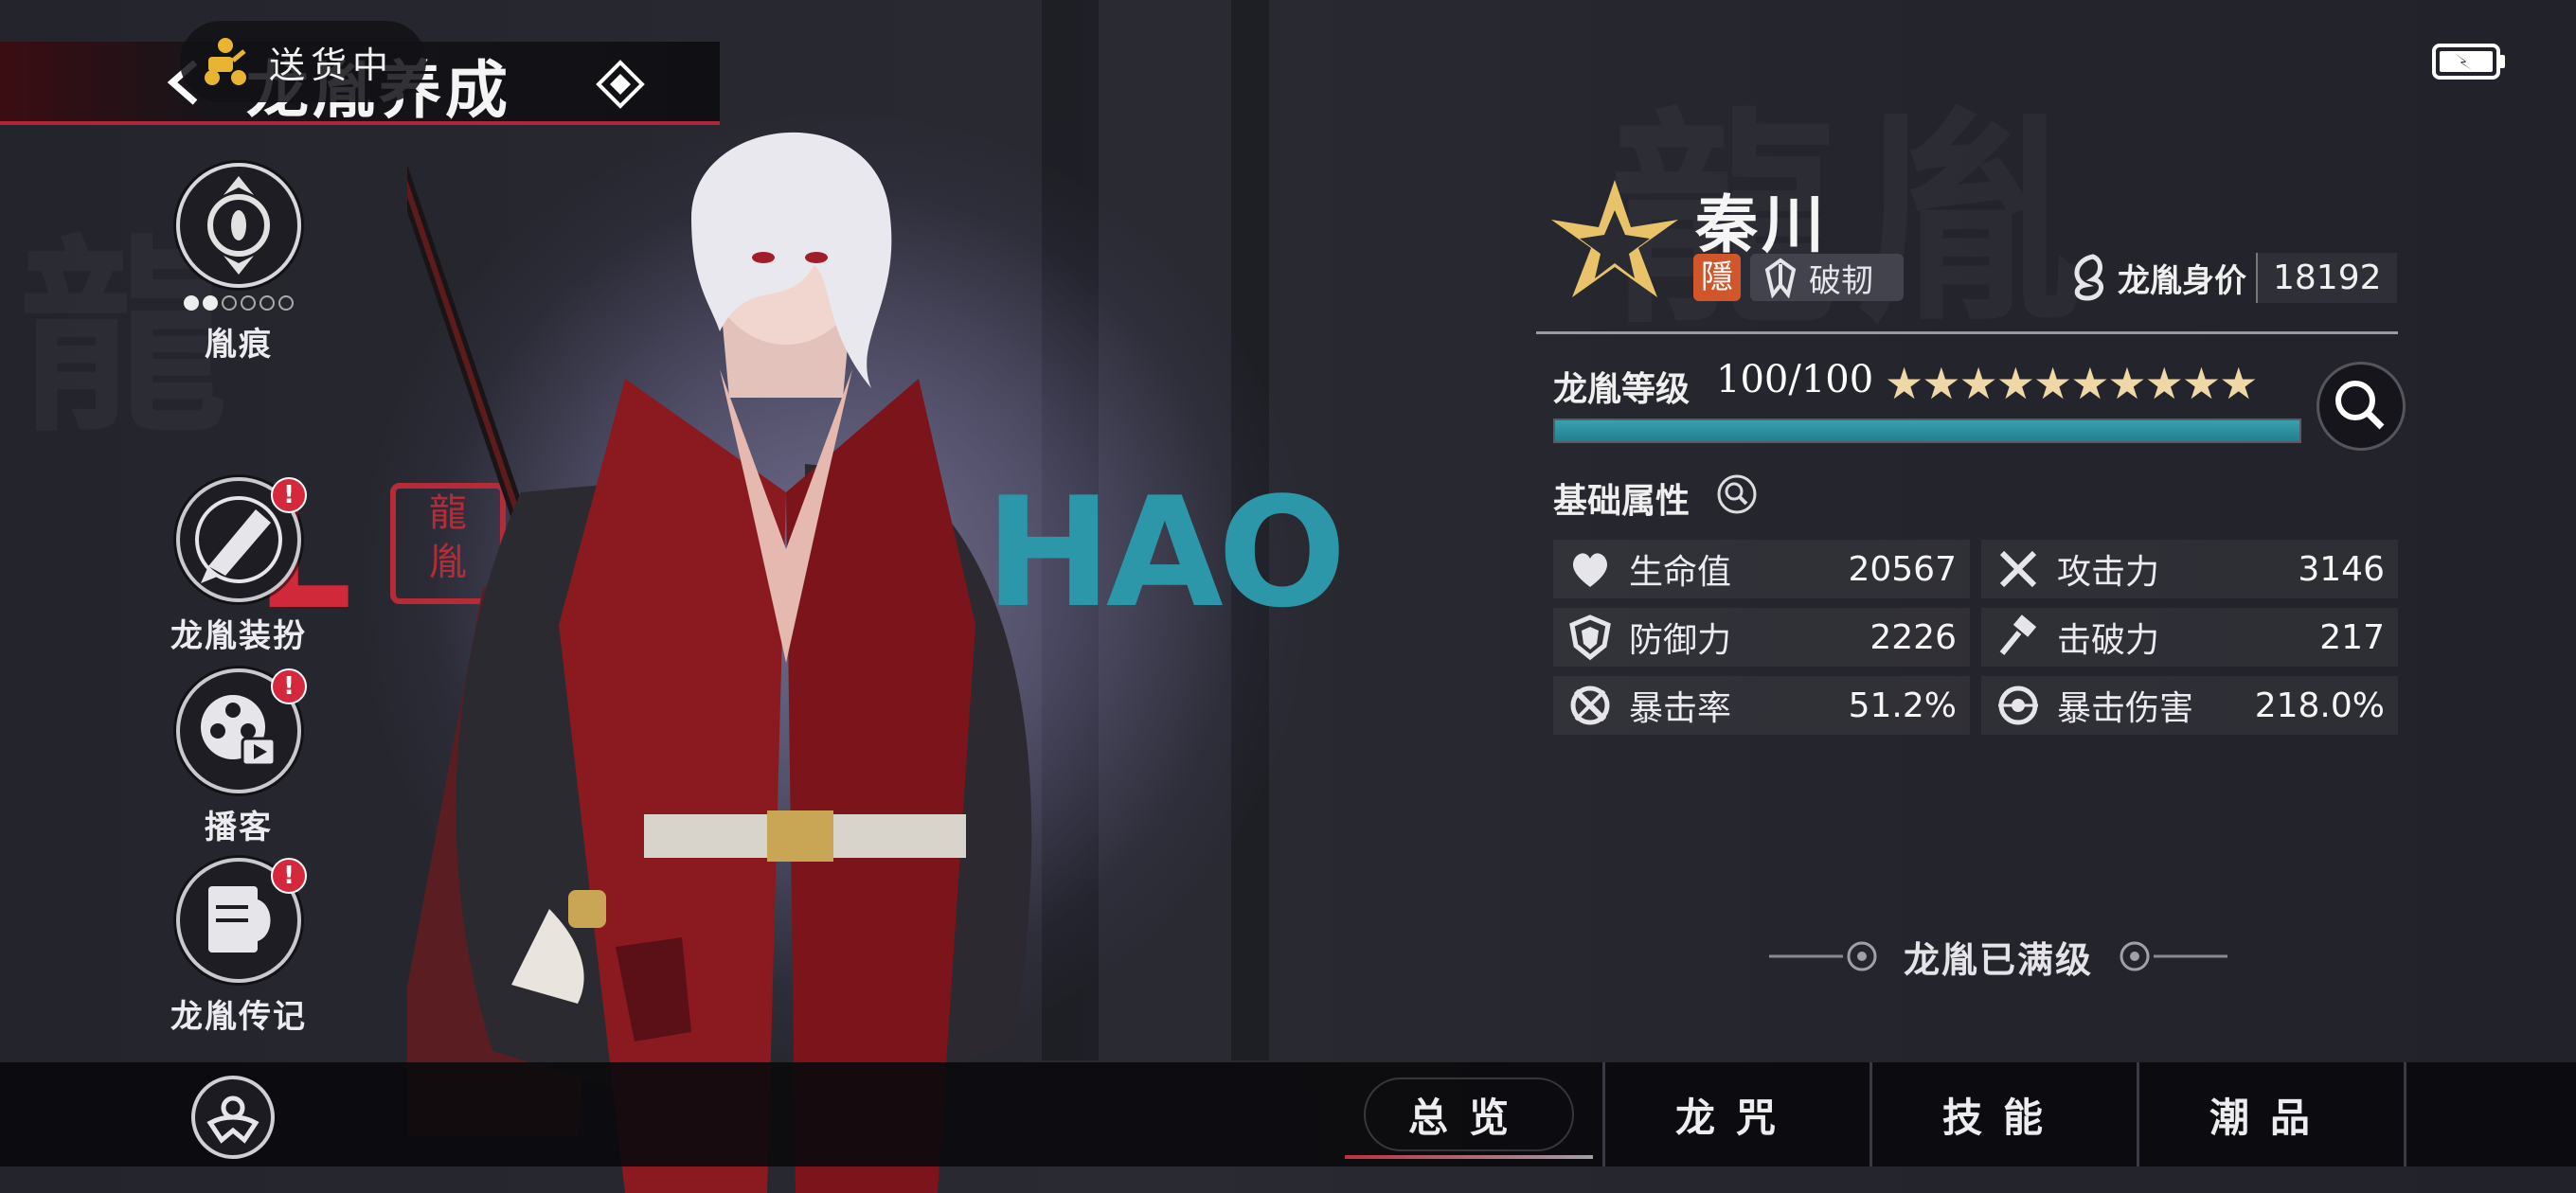 Image resolution: width=2576 pixels, height=1193 pixels. Describe the element at coordinates (2088, 277) in the screenshot. I see `dragon-worth-icon` at that location.